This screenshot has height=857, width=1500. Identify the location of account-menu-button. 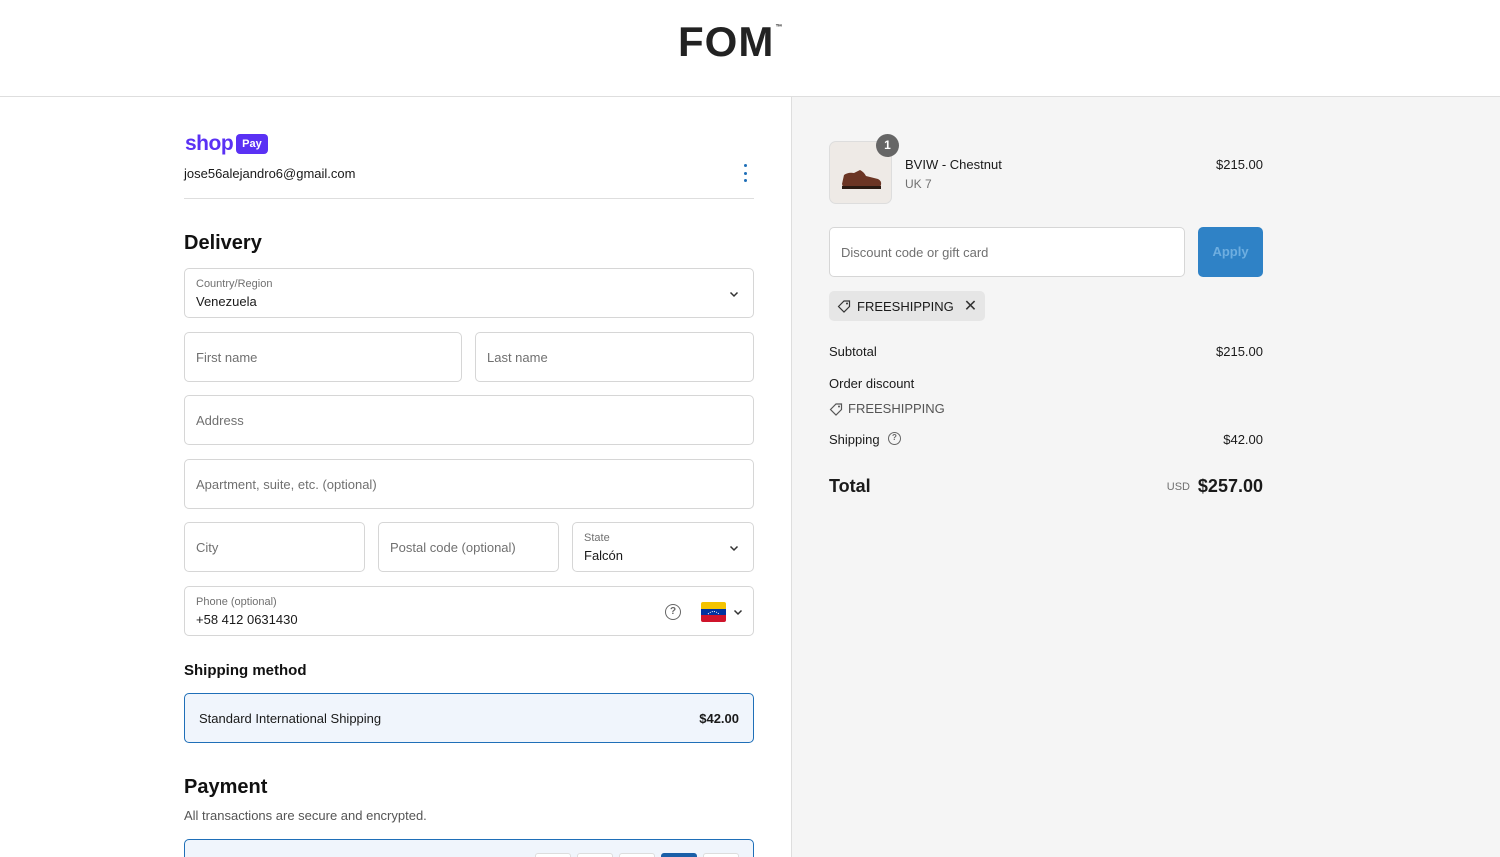
(745, 173).